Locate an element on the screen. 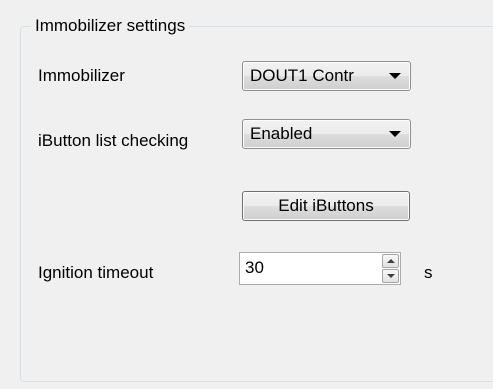 Image resolution: width=493 pixels, height=389 pixels. spin-up-icon is located at coordinates (391, 261).